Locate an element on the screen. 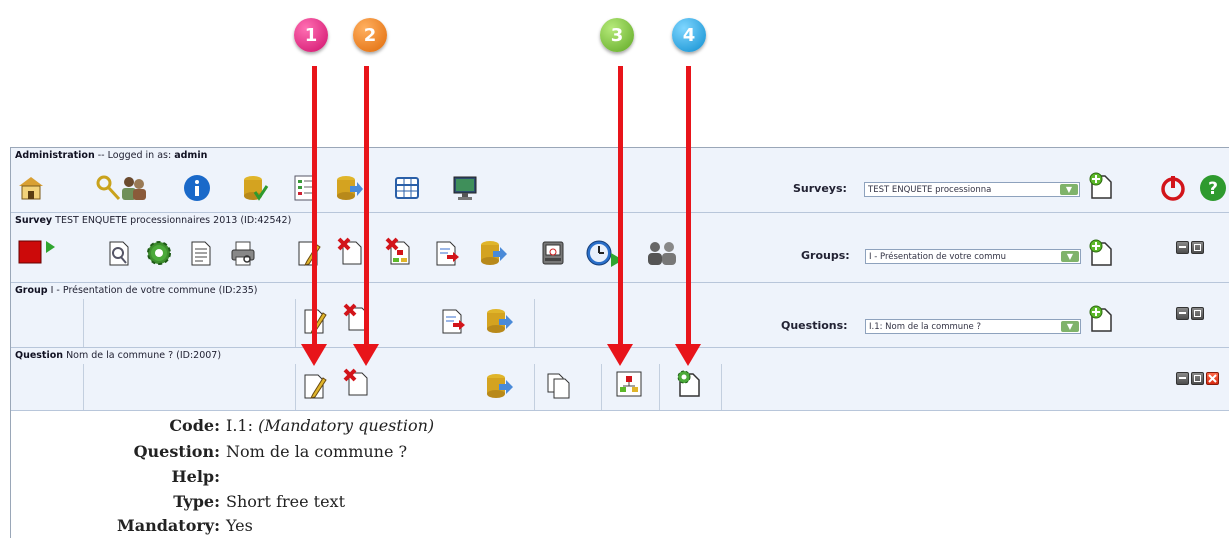 The width and height of the screenshot is (1229, 538). delete-survey-icon is located at coordinates (351, 251).